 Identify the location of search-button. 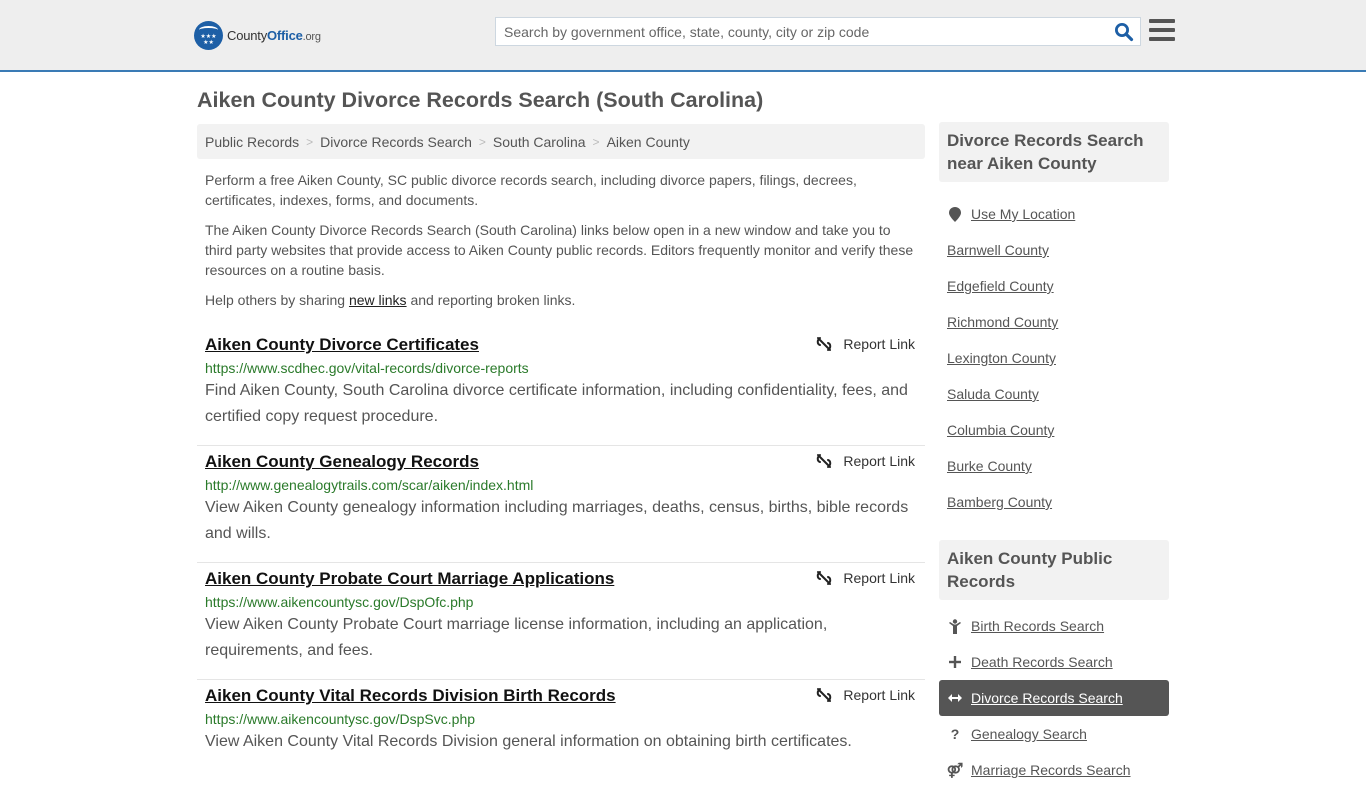
(1124, 32).